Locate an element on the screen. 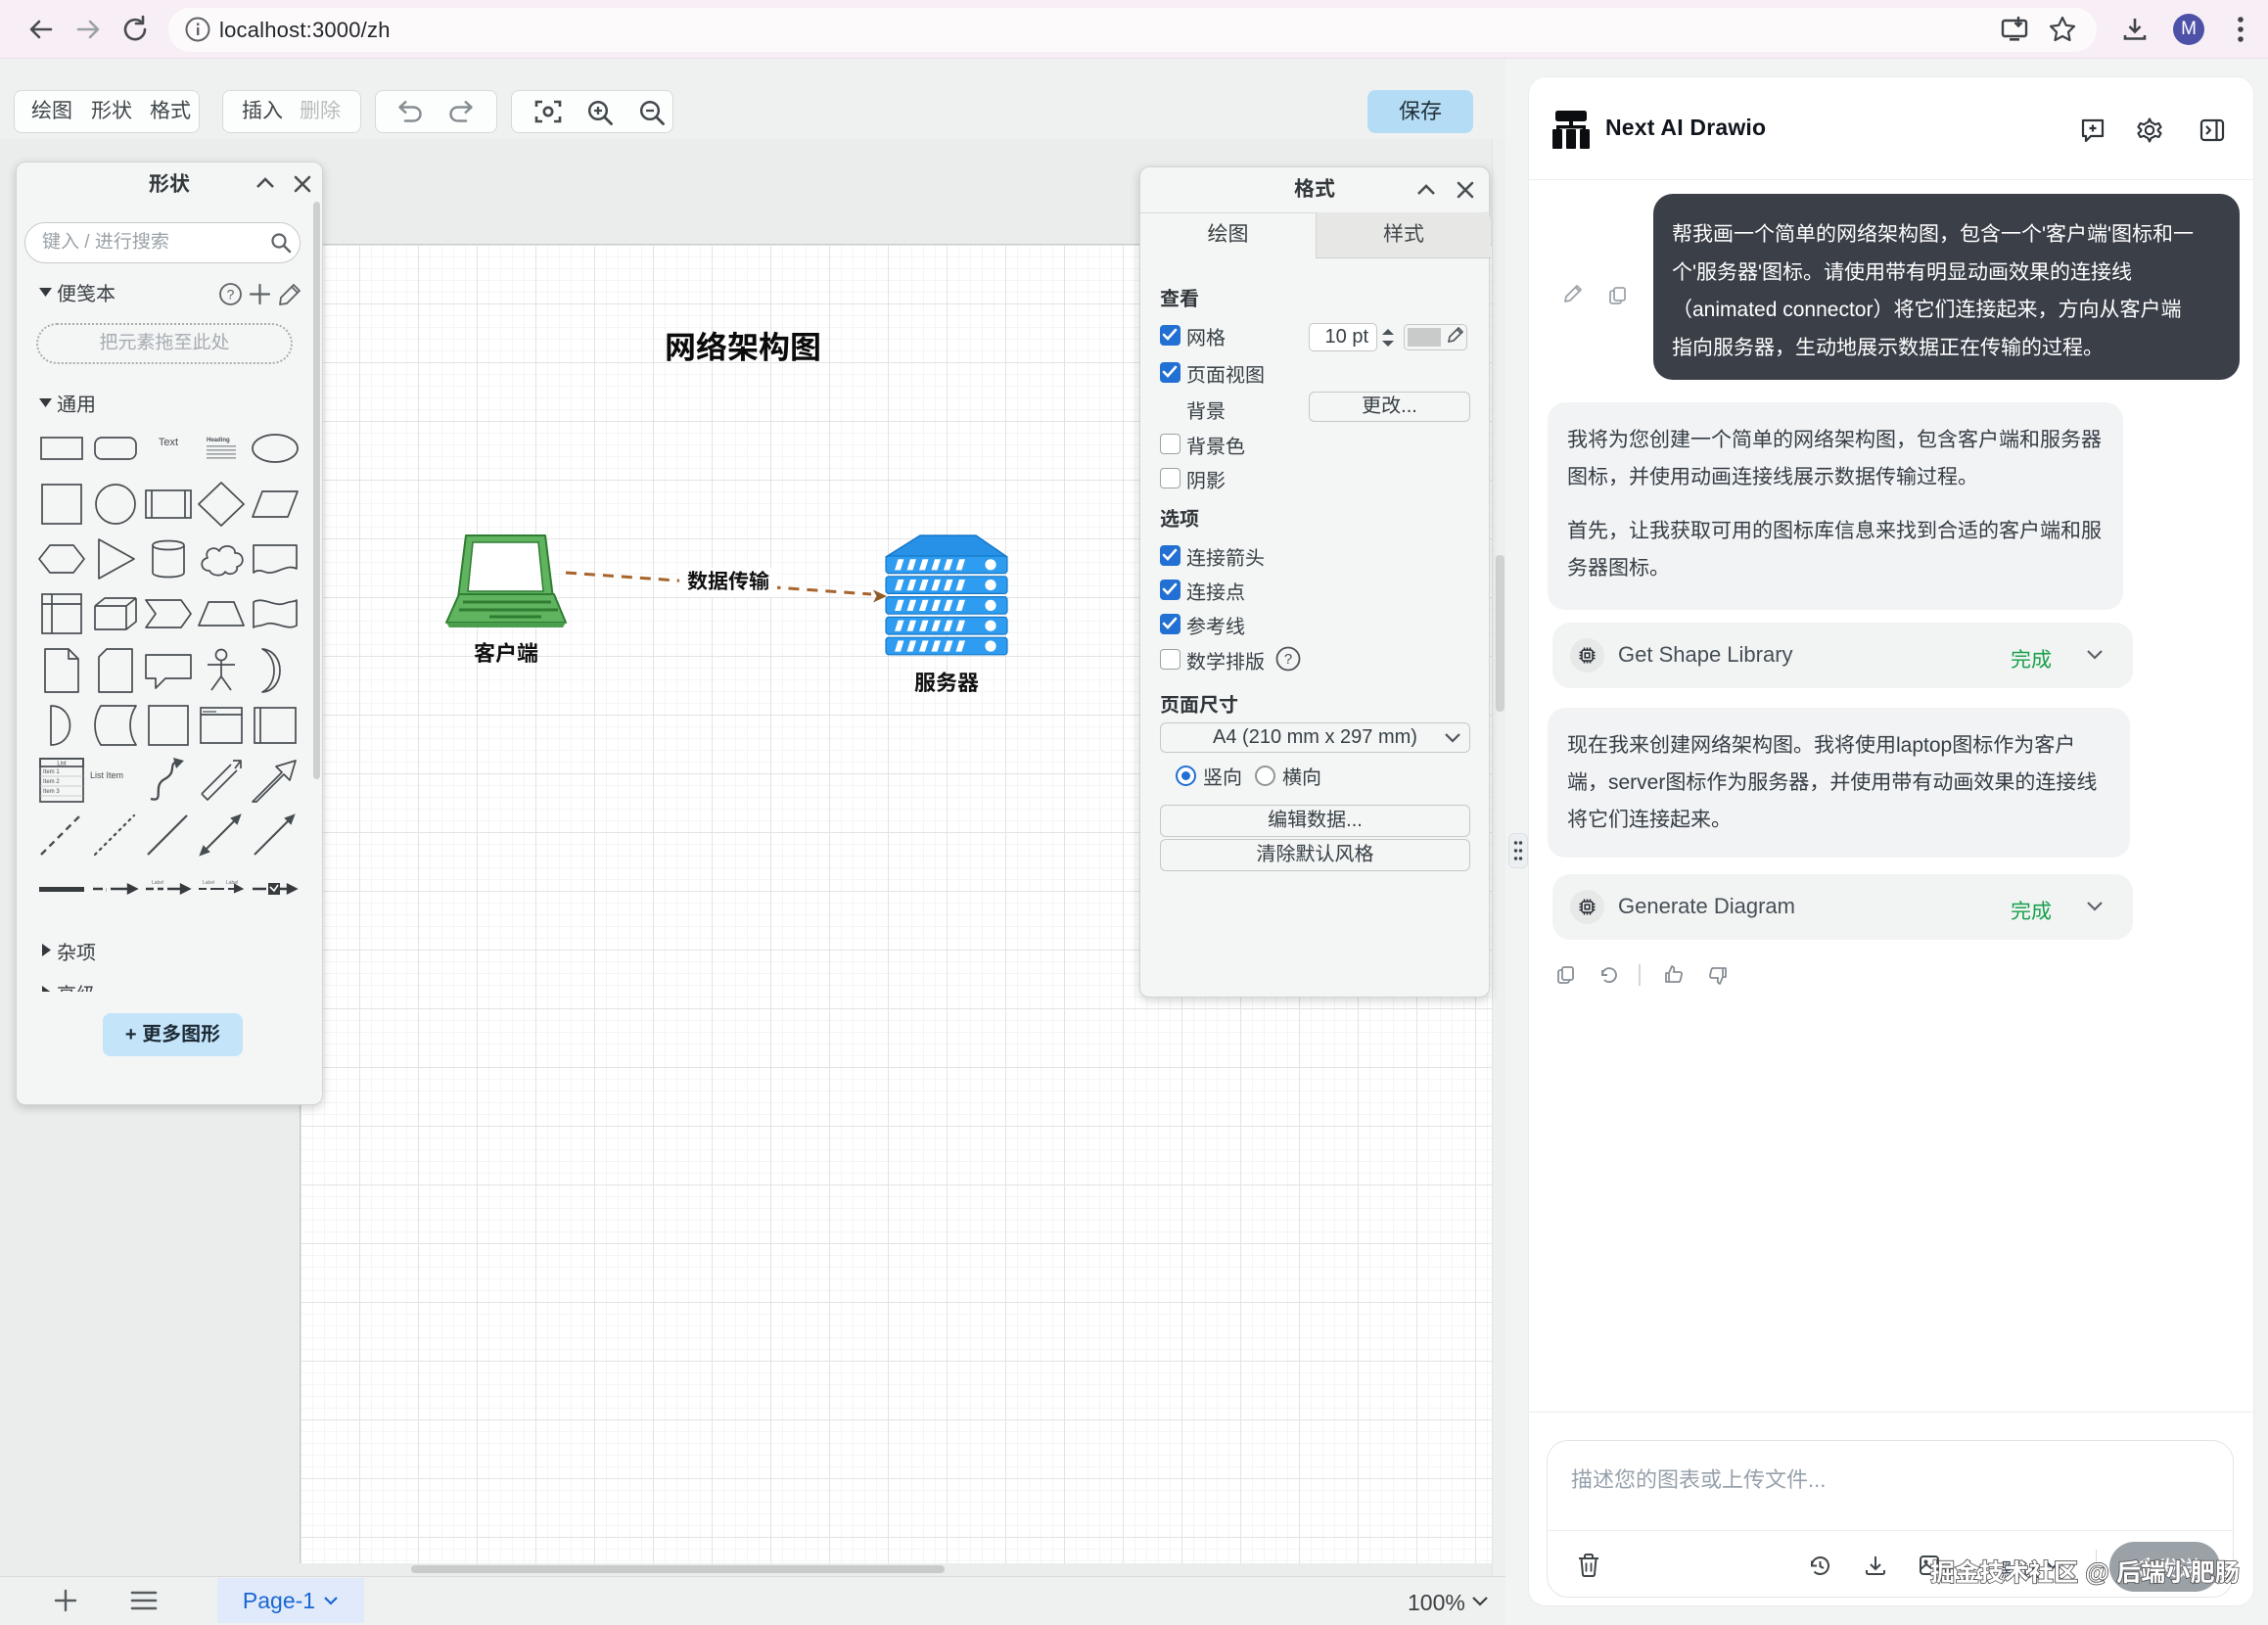 The image size is (2268, 1625). svg-text: Heading is located at coordinates (218, 440).